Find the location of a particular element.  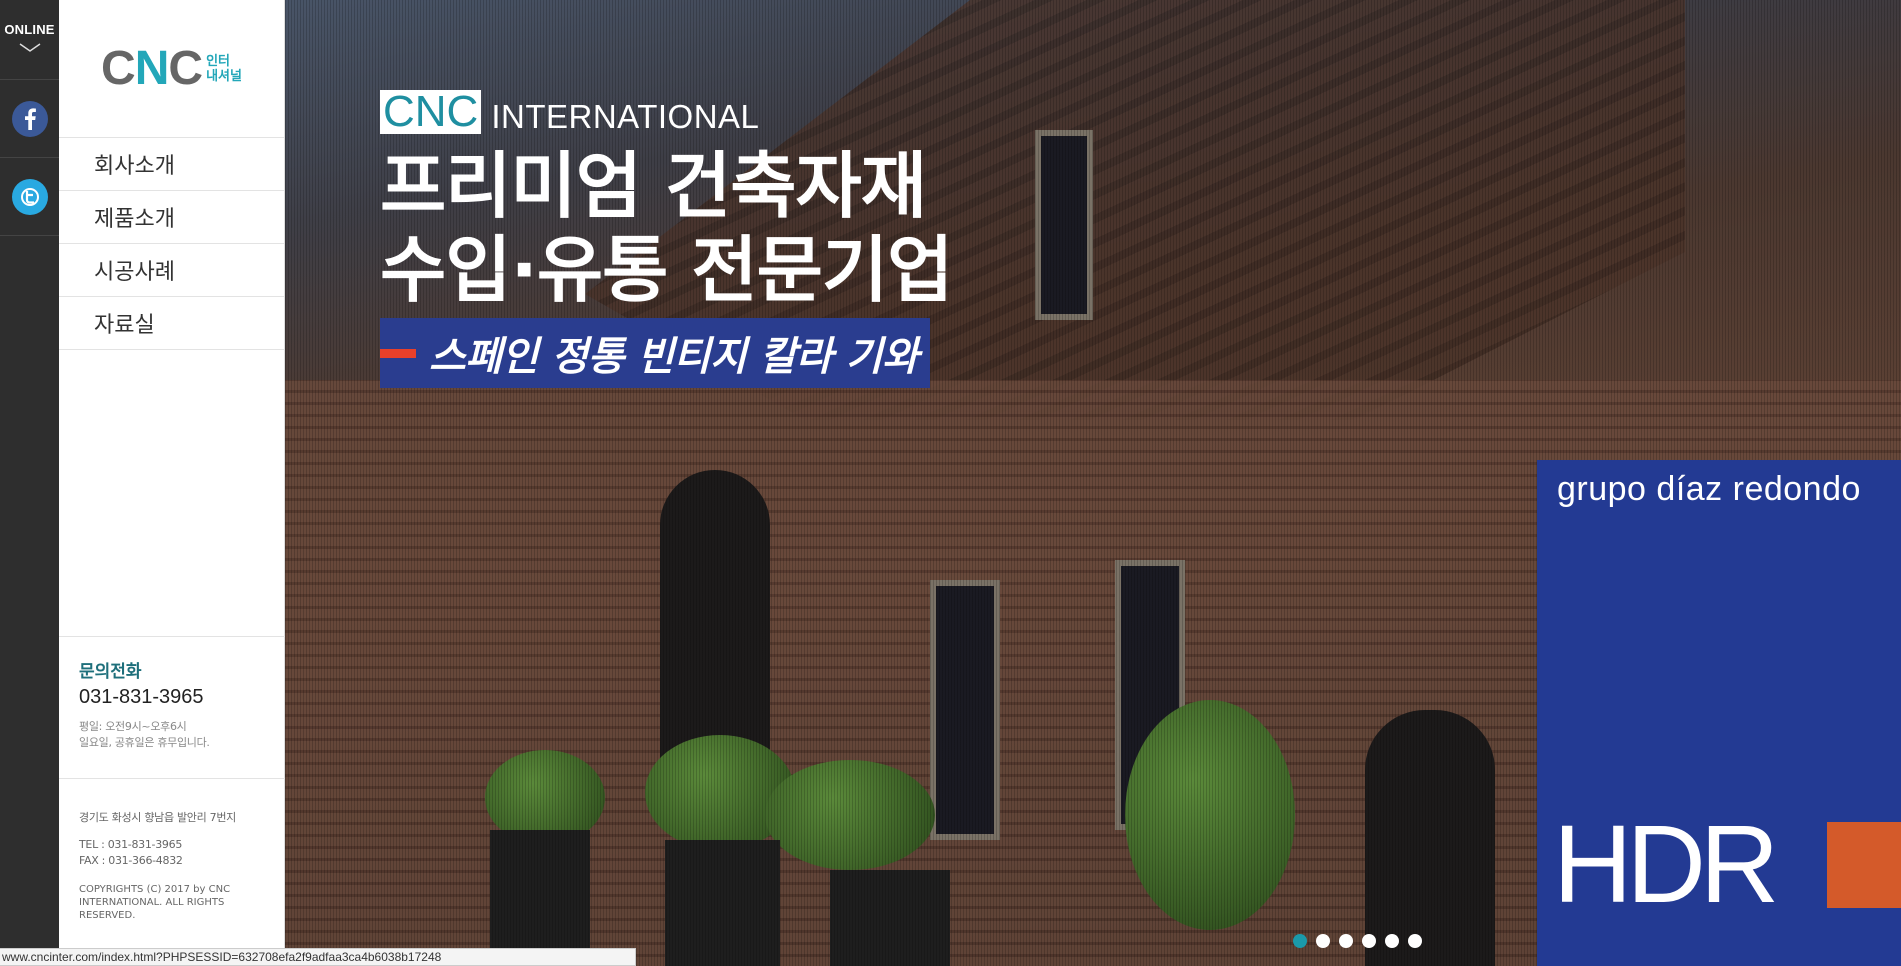

hero-brand-cnc: CNC is located at coordinates (431, 112).